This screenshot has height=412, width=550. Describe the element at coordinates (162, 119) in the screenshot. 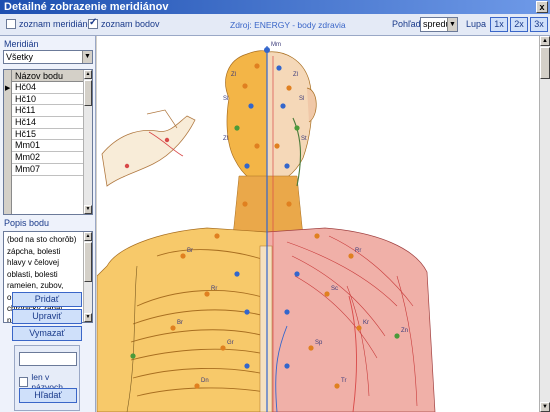

I see `hand-outline` at that location.